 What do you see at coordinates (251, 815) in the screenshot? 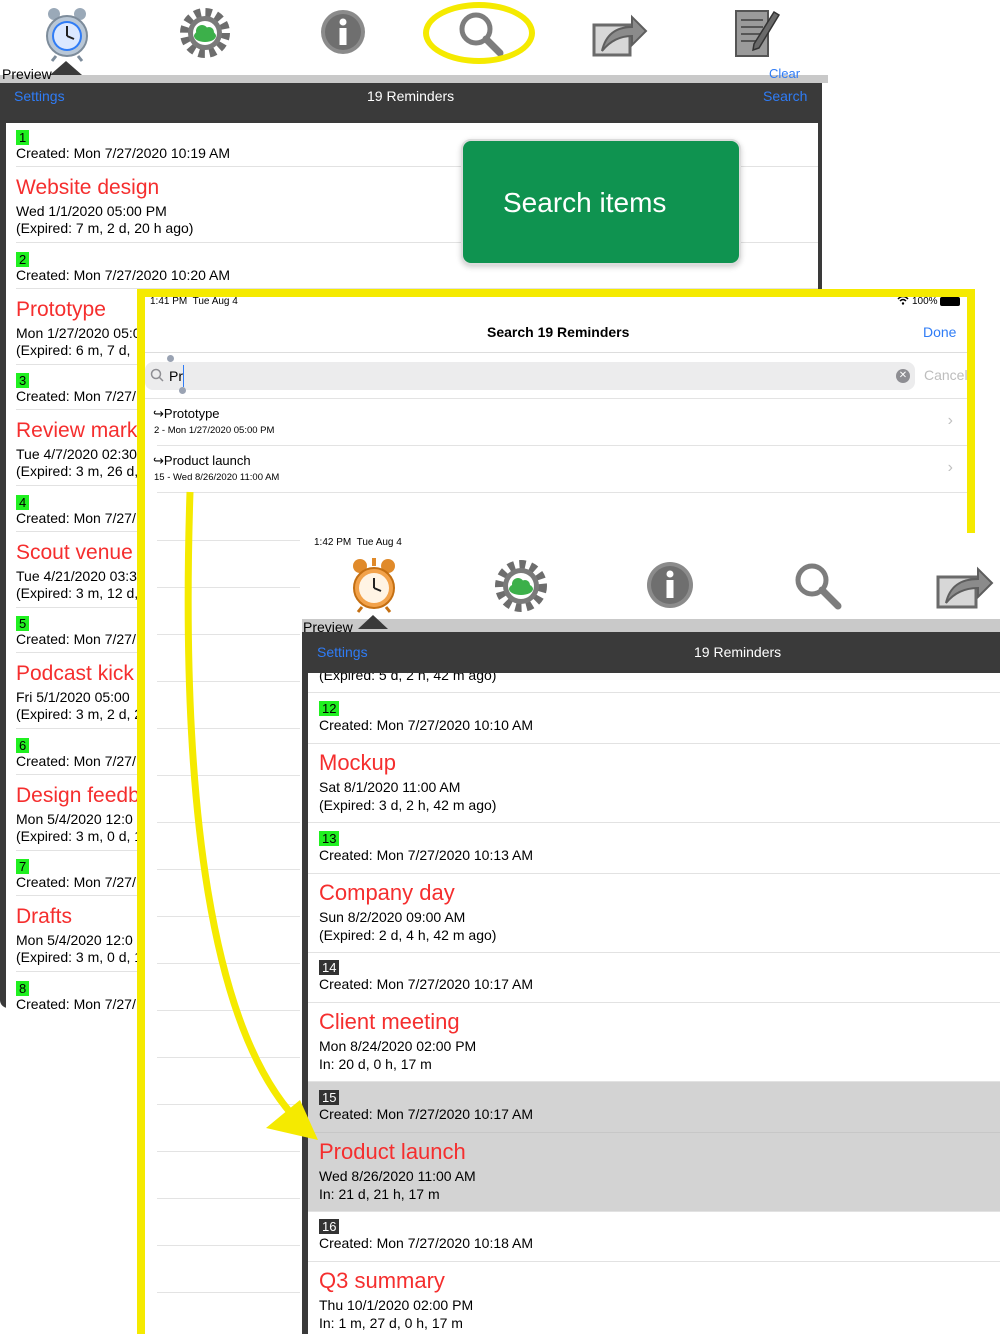
I see `highlight-arrow` at bounding box center [251, 815].